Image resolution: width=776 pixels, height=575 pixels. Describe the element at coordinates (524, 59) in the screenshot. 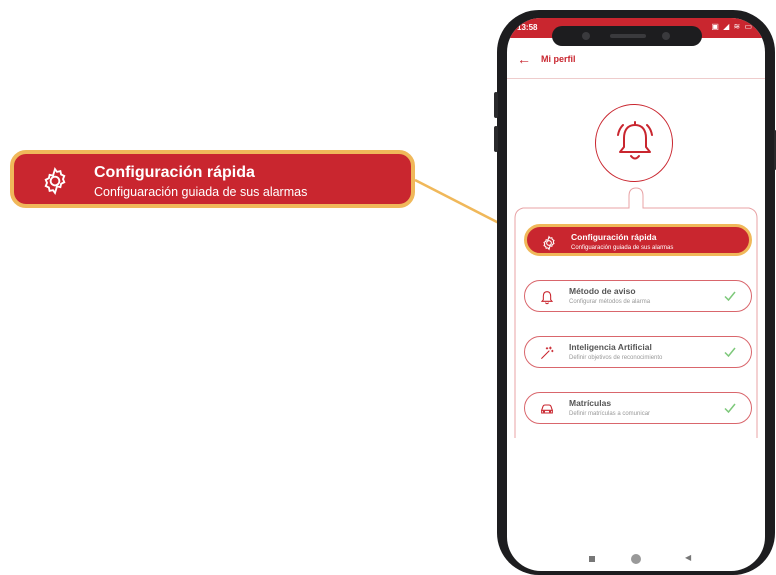

I see `arrow-left-icon: ←` at that location.